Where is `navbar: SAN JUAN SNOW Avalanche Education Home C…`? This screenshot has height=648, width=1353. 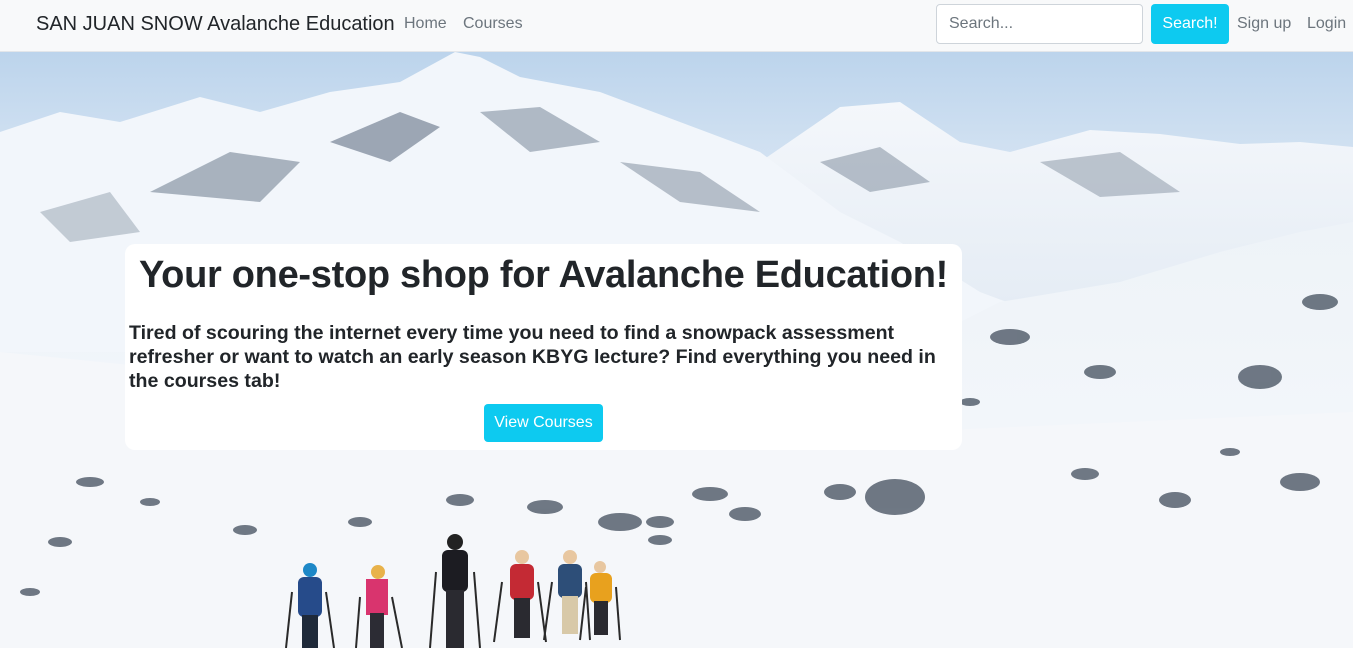 navbar: SAN JUAN SNOW Avalanche Education Home C… is located at coordinates (676, 26).